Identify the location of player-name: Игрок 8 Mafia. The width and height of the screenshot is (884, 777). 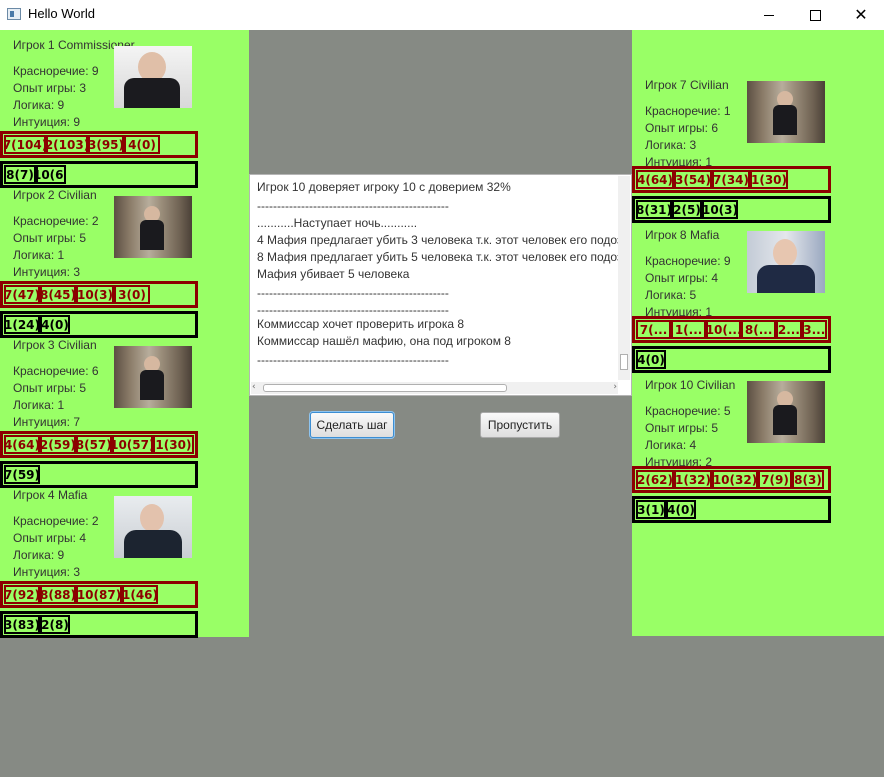
(682, 235).